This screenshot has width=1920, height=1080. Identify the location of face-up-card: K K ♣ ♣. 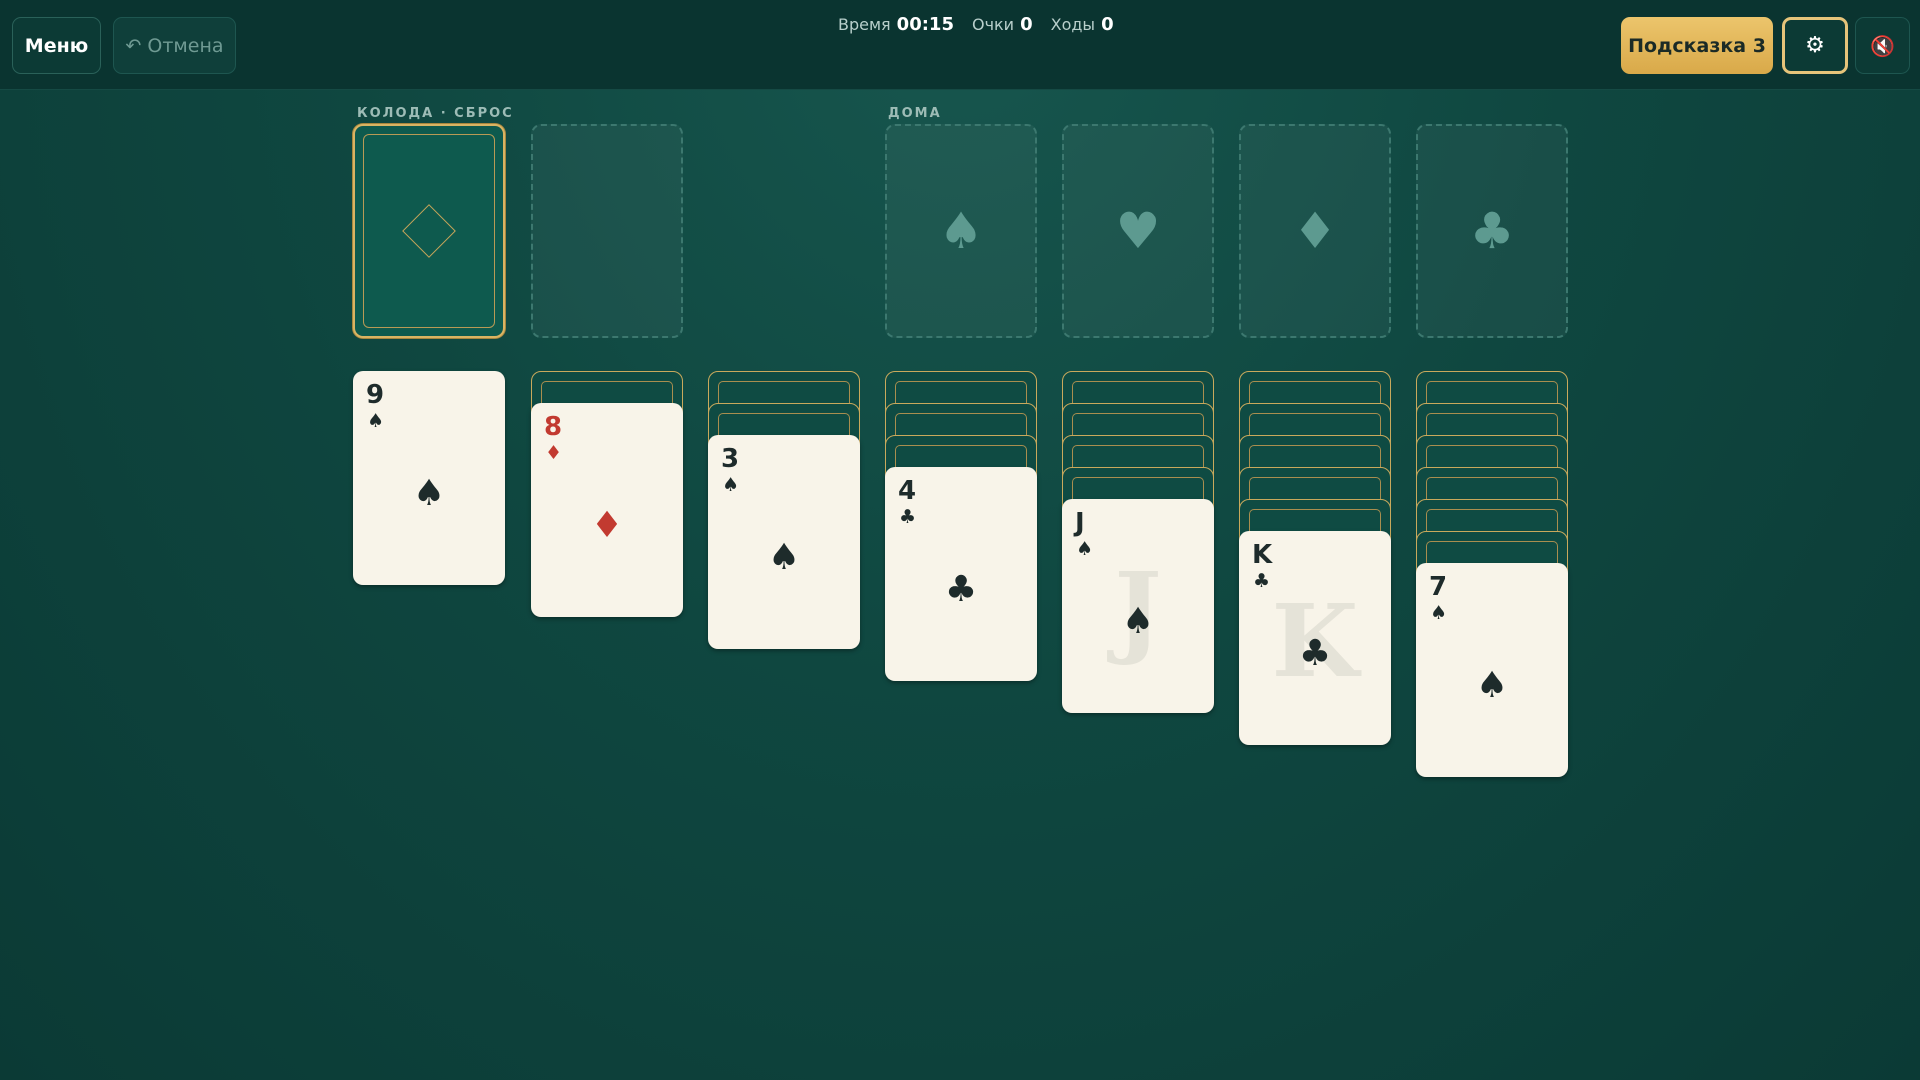
(1315, 638).